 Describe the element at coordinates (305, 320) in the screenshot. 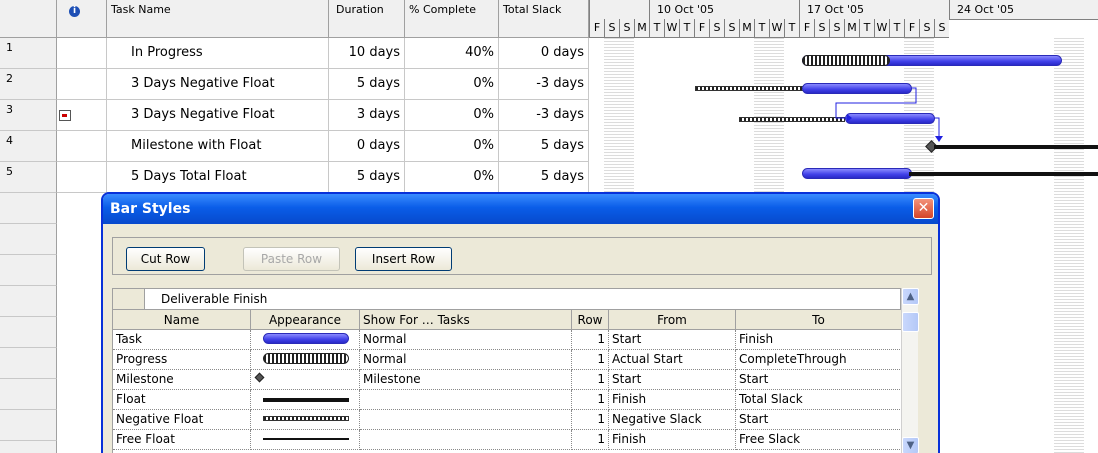

I see `col-header-appearance: Appearance` at that location.